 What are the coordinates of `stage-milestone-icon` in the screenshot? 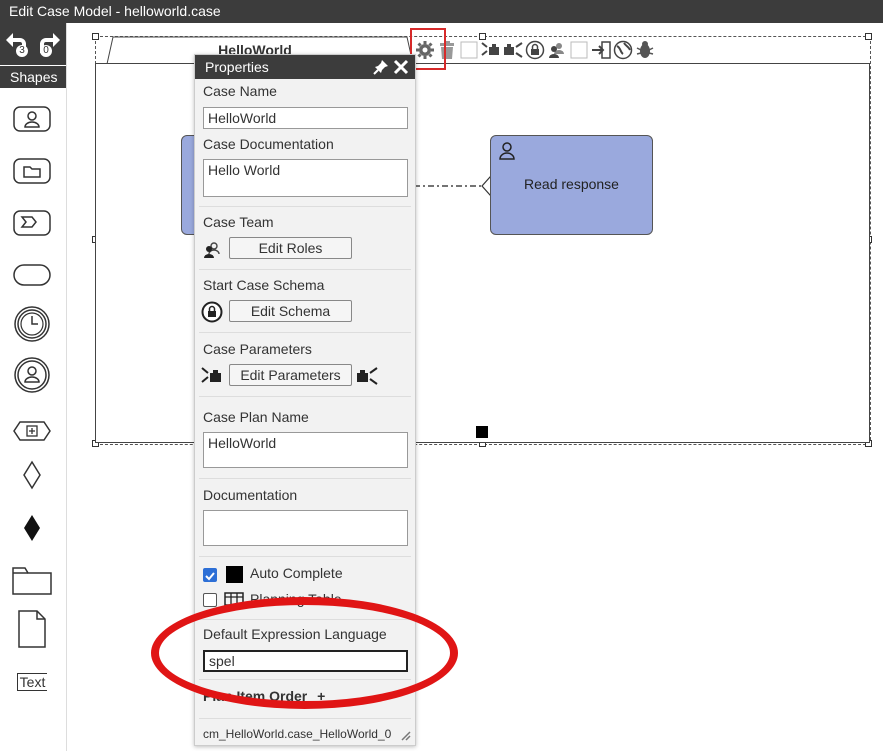 It's located at (32, 275).